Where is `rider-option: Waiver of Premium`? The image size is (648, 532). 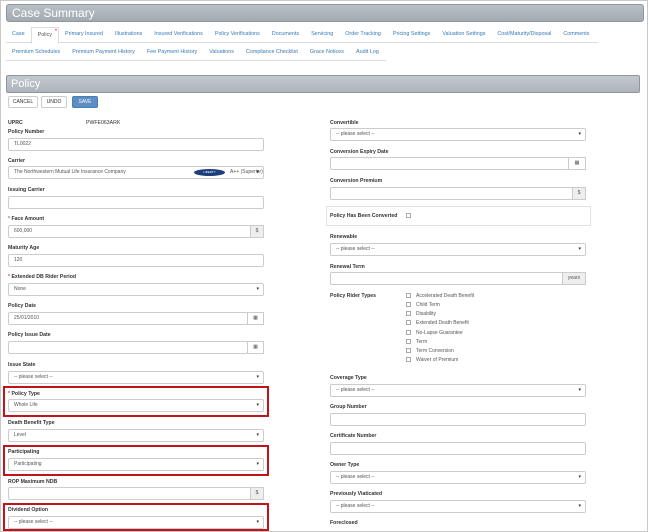 rider-option: Waiver of Premium is located at coordinates (432, 359).